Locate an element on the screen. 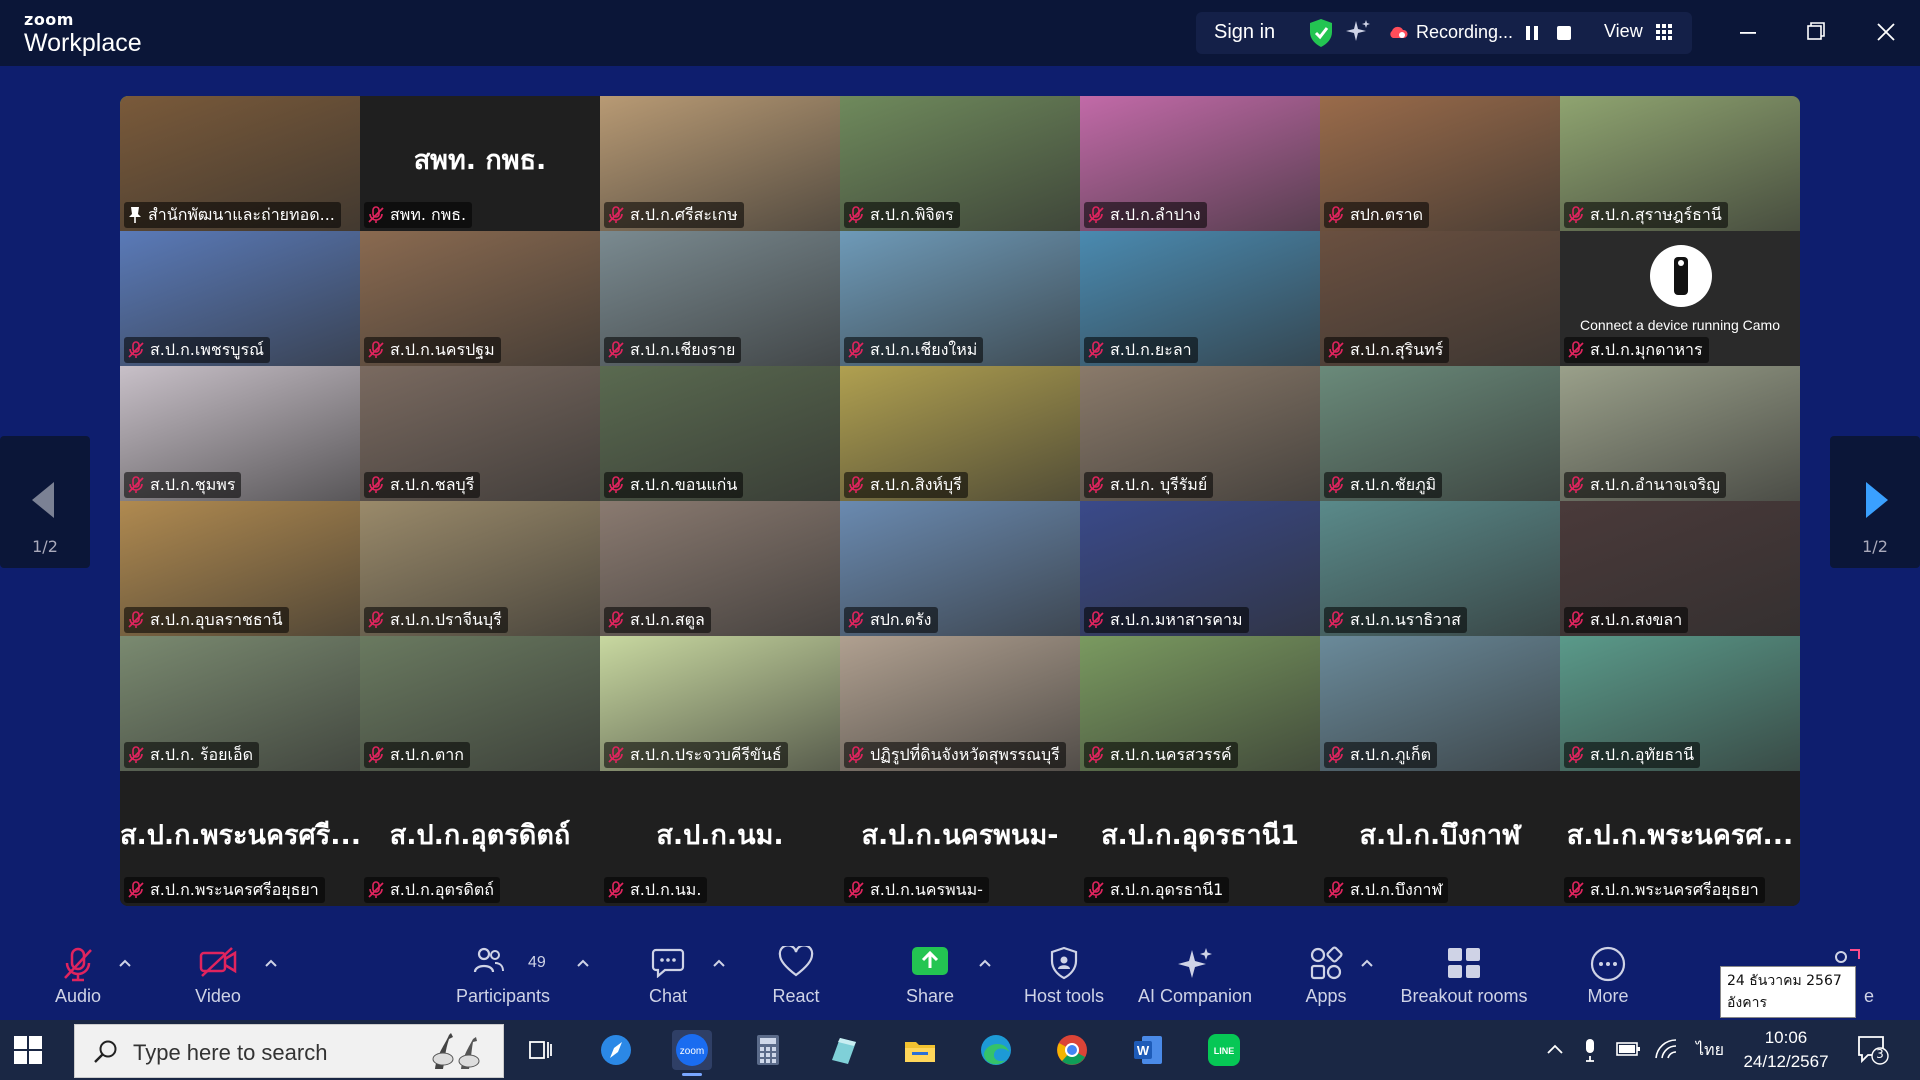 This screenshot has width=1920, height=1080. participant-tile: ส.ป.ก.ยะลา is located at coordinates (1200, 298).